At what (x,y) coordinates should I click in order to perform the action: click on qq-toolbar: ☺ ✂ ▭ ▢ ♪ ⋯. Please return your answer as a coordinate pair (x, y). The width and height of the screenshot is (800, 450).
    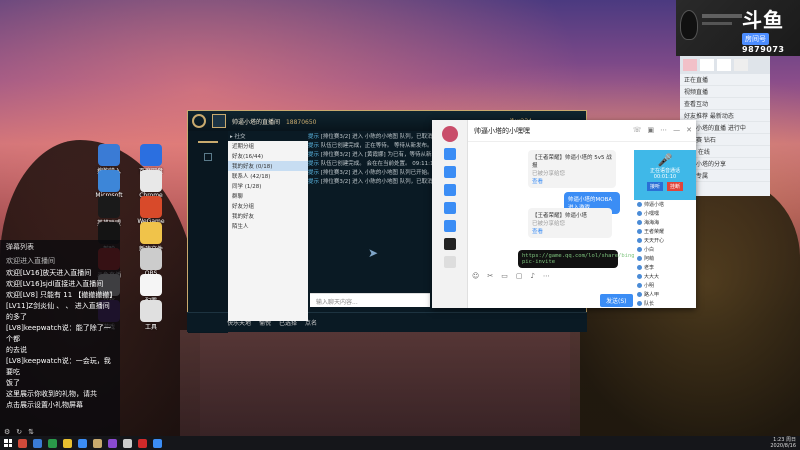
    Looking at the image, I should click on (511, 276).